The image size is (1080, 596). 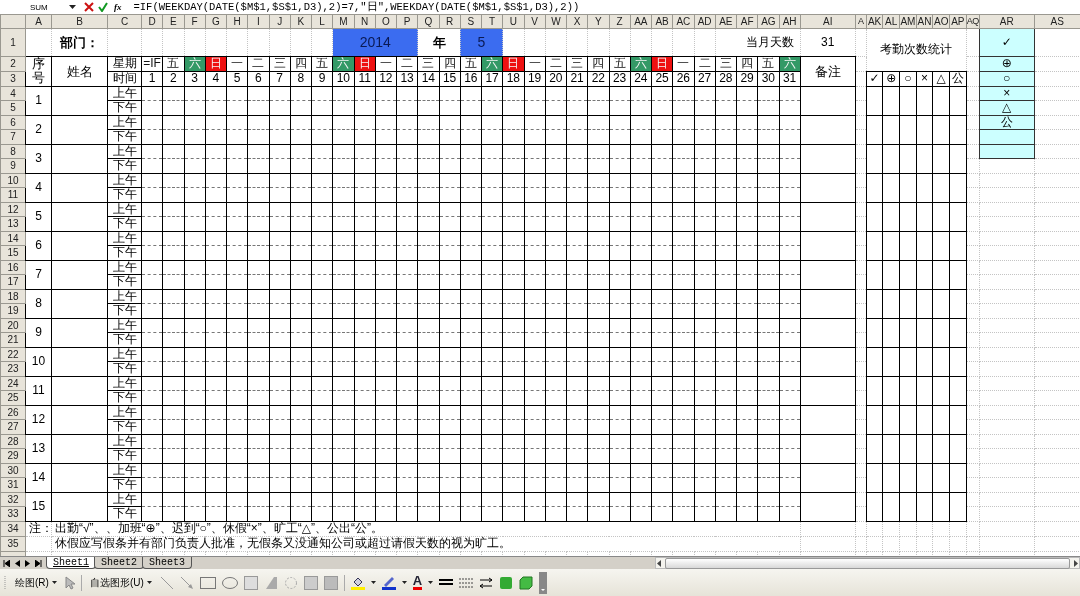 What do you see at coordinates (250, 582) in the screenshot?
I see `text-box-icon` at bounding box center [250, 582].